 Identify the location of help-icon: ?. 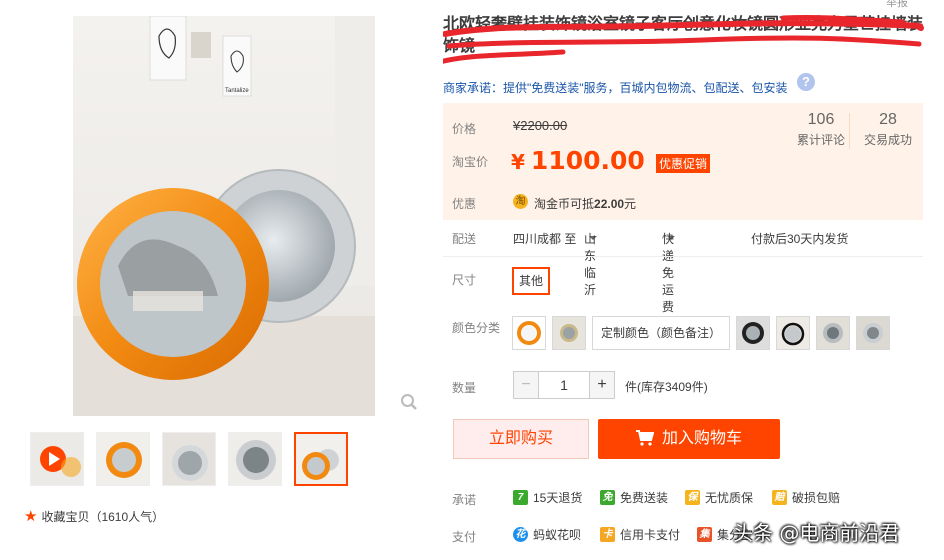
(806, 82).